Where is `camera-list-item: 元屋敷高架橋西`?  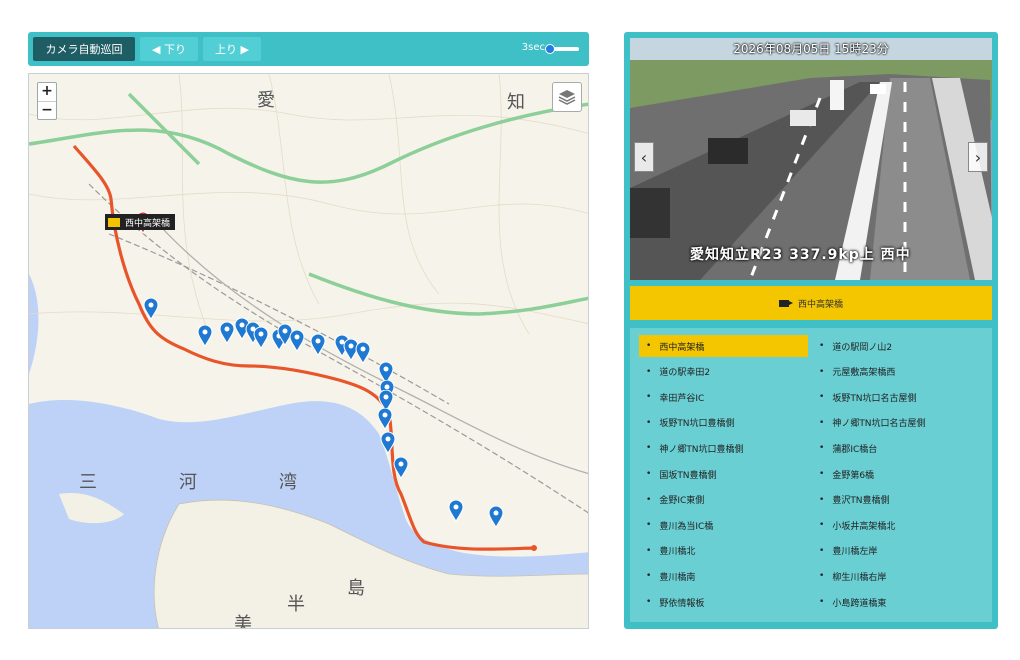
camera-list-item: 元屋敷高架橋西 is located at coordinates (896, 372).